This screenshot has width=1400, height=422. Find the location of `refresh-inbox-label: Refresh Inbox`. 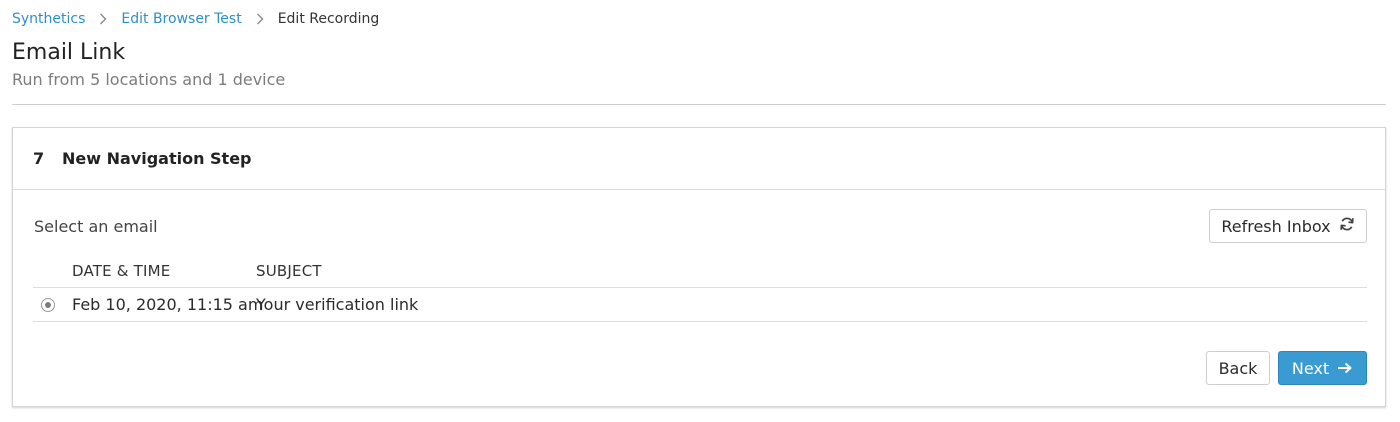

refresh-inbox-label: Refresh Inbox is located at coordinates (1276, 226).